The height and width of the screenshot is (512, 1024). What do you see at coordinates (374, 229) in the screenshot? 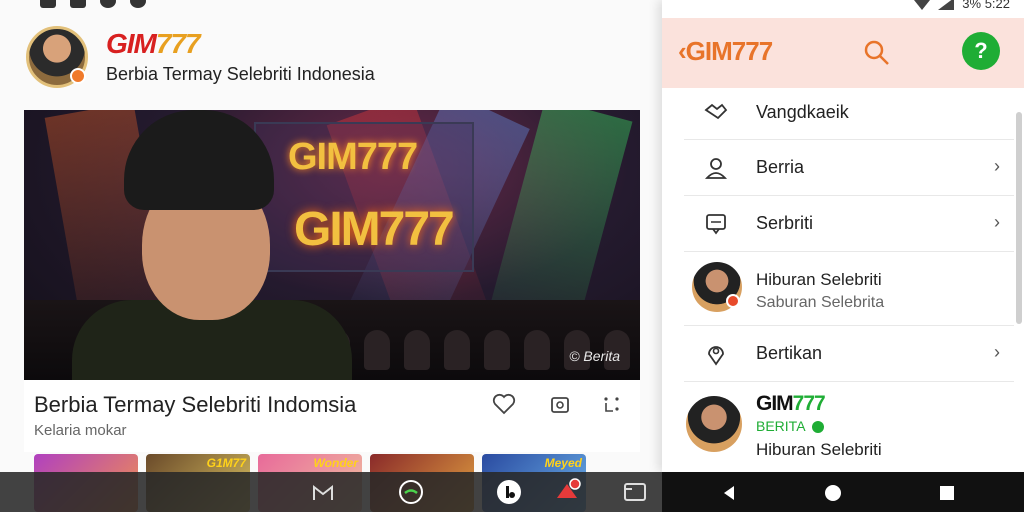
I see `stage-logo-bottom: GIM777` at bounding box center [374, 229].